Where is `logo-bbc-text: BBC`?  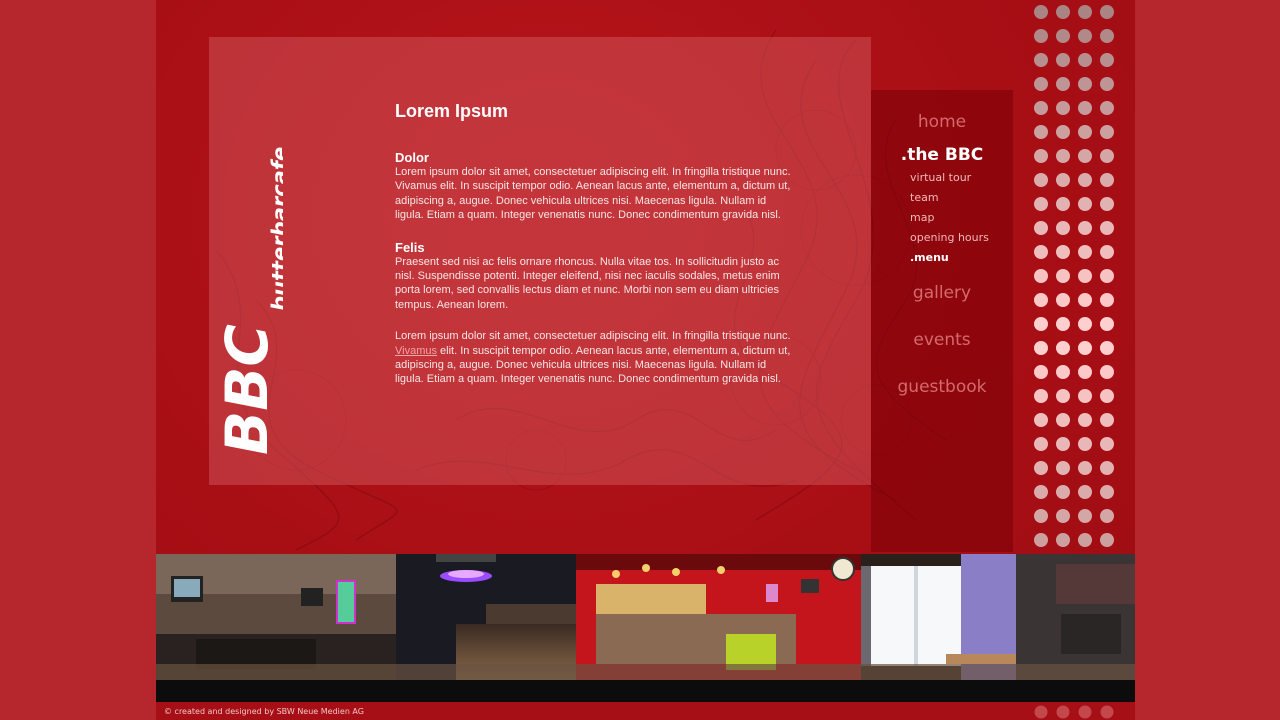 logo-bbc-text: BBC is located at coordinates (250, 389).